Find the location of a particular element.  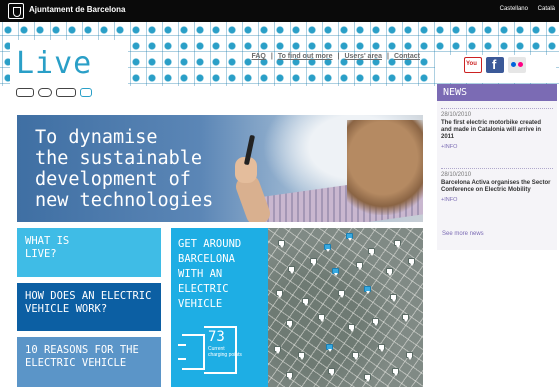

see-more-news-link: See more news is located at coordinates (463, 234).